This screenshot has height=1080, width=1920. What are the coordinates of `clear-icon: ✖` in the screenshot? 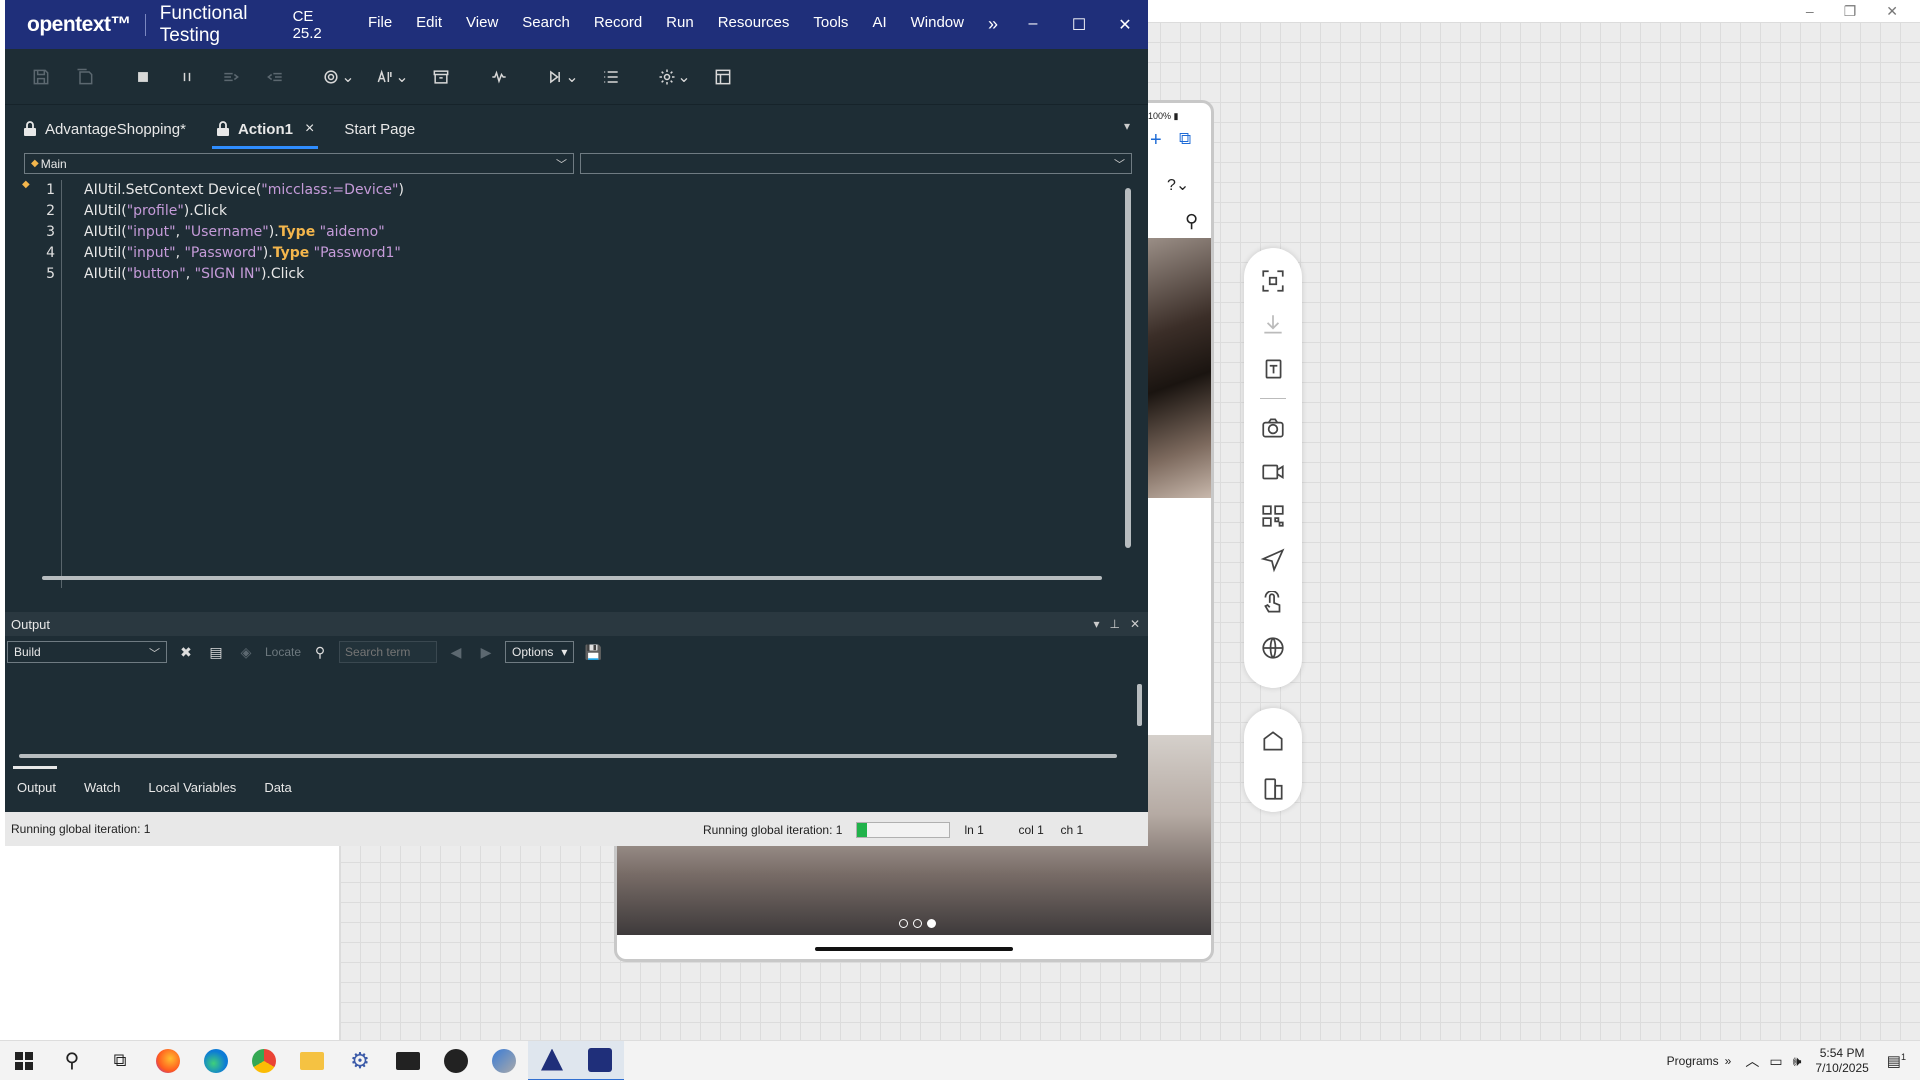 It's located at (186, 652).